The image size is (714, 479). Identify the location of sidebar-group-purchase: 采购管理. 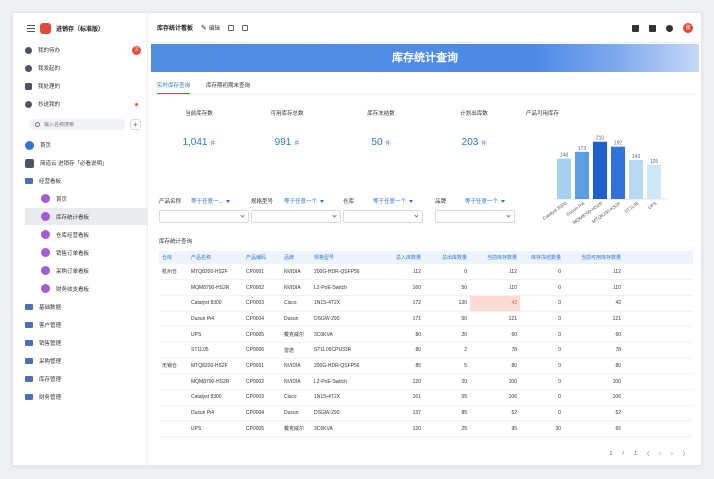
(86, 361).